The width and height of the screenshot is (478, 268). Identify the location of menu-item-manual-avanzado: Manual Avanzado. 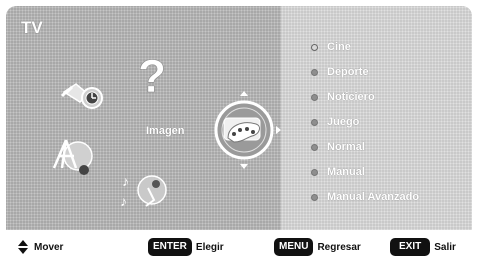
(365, 197).